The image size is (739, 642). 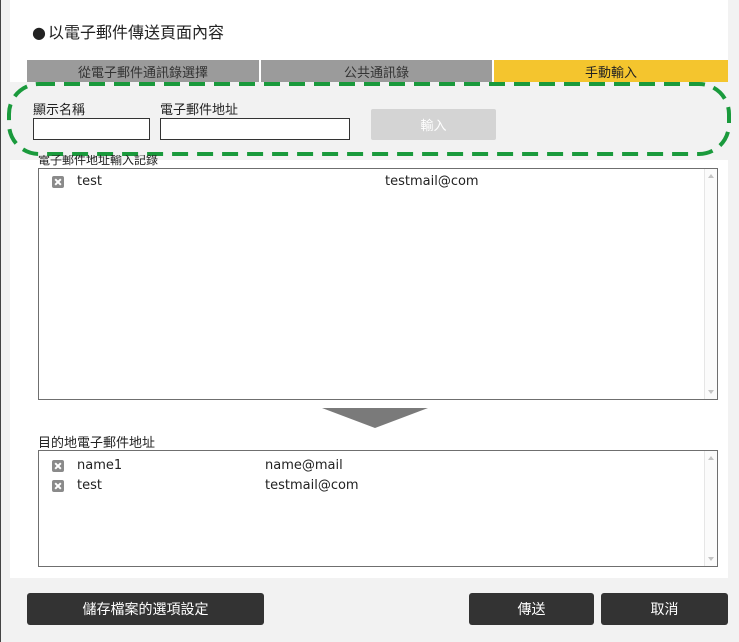 I want to click on list-item: name1 name@mail, so click(x=371, y=466).